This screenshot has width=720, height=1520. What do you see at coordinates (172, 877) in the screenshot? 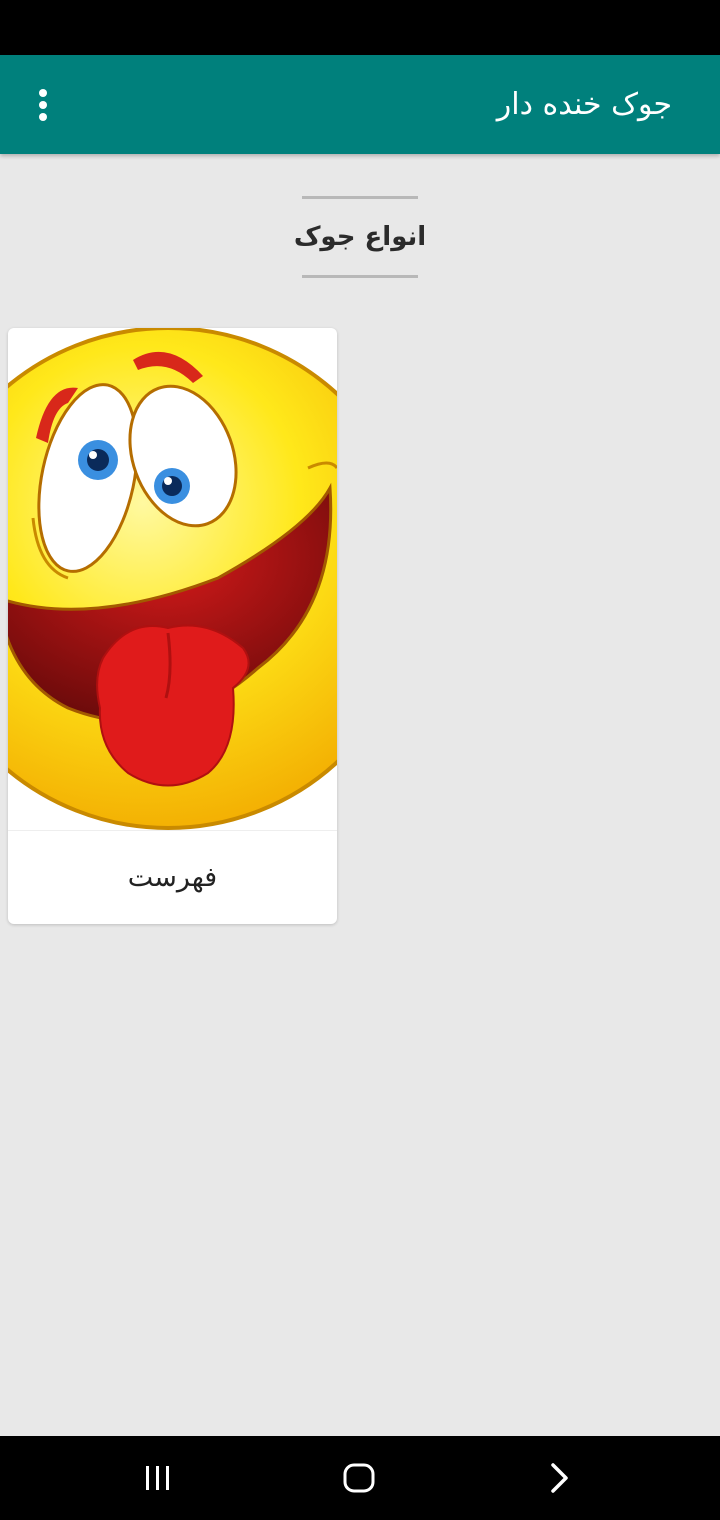
I see `card-label: فهرست` at bounding box center [172, 877].